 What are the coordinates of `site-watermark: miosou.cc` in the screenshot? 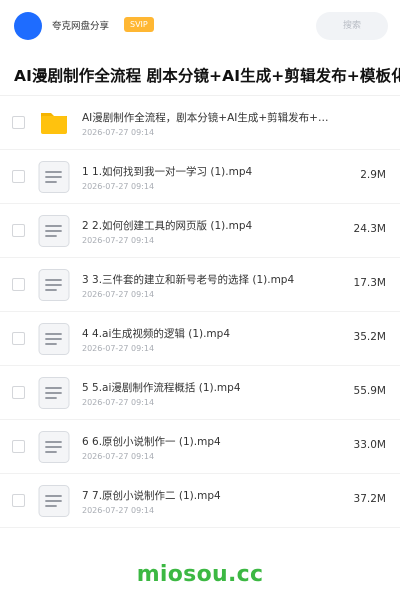 It's located at (200, 574).